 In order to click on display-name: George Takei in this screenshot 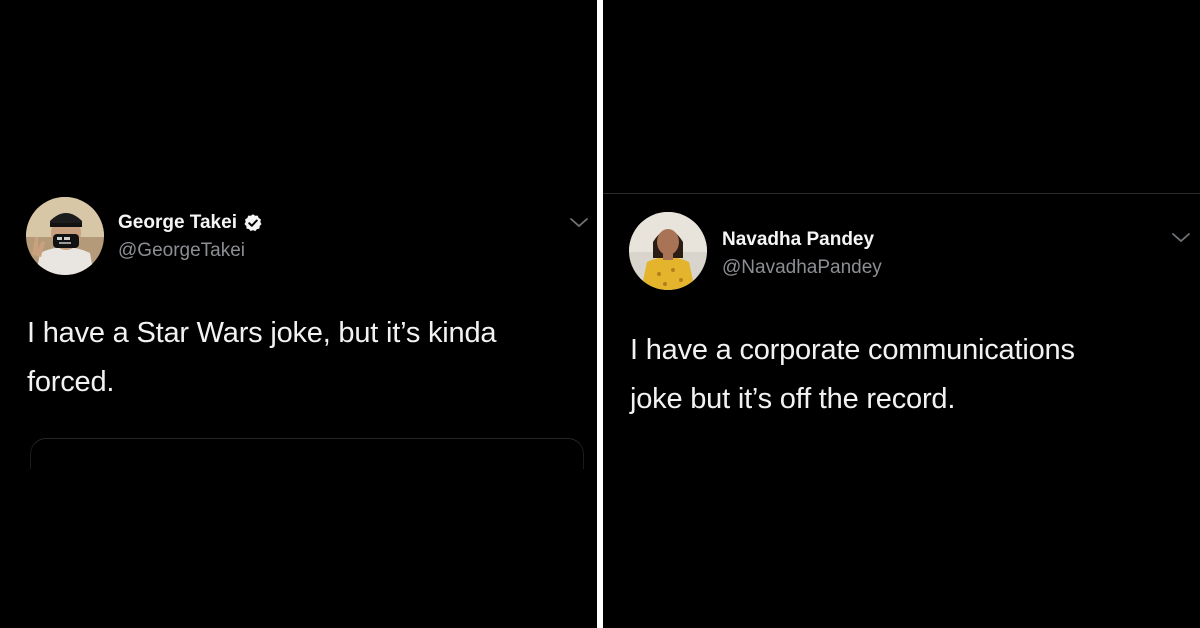, I will do `click(190, 223)`.